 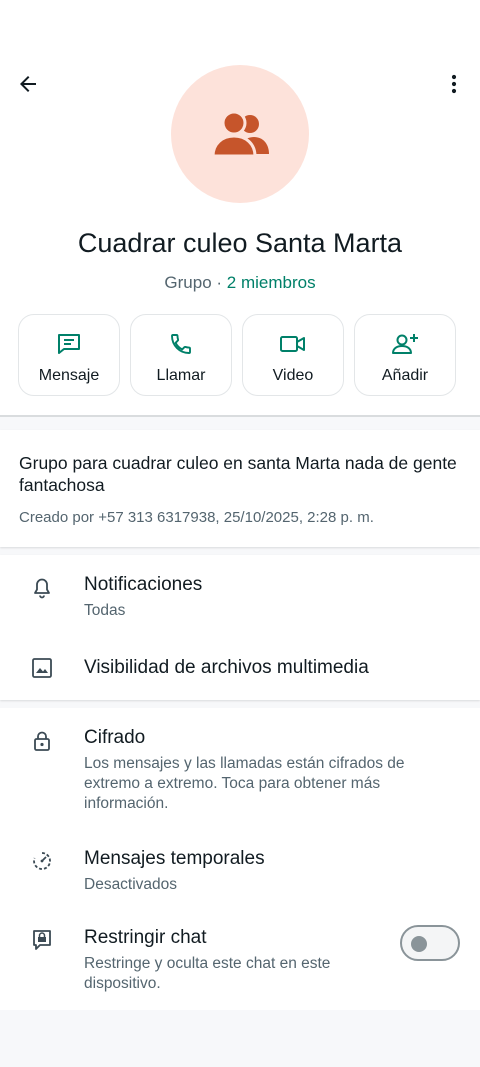 I want to click on notifications-title: Notificaciones, so click(x=143, y=584).